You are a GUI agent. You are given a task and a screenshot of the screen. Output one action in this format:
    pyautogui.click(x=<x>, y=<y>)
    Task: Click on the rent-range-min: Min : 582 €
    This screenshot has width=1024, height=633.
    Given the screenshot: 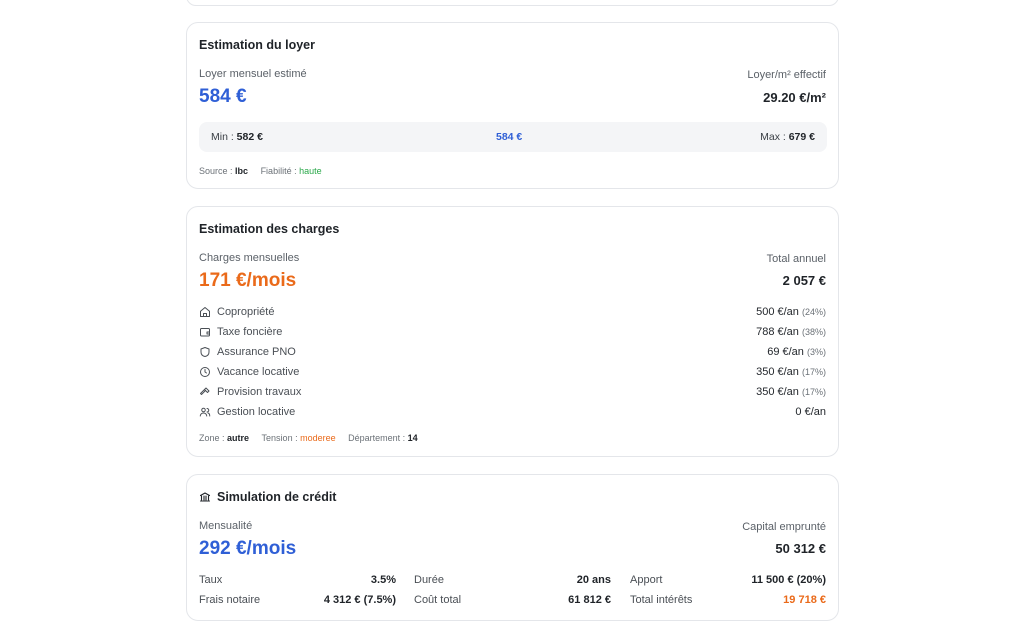 What is the action you would take?
    pyautogui.click(x=237, y=137)
    